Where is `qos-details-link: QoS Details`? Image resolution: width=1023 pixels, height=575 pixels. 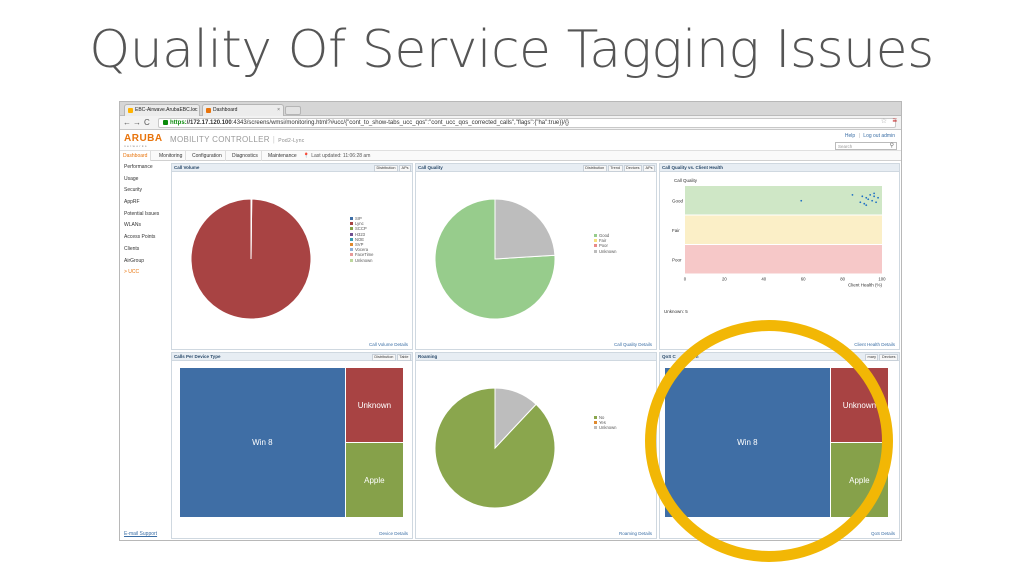
qos-details-link: QoS Details is located at coordinates (883, 533).